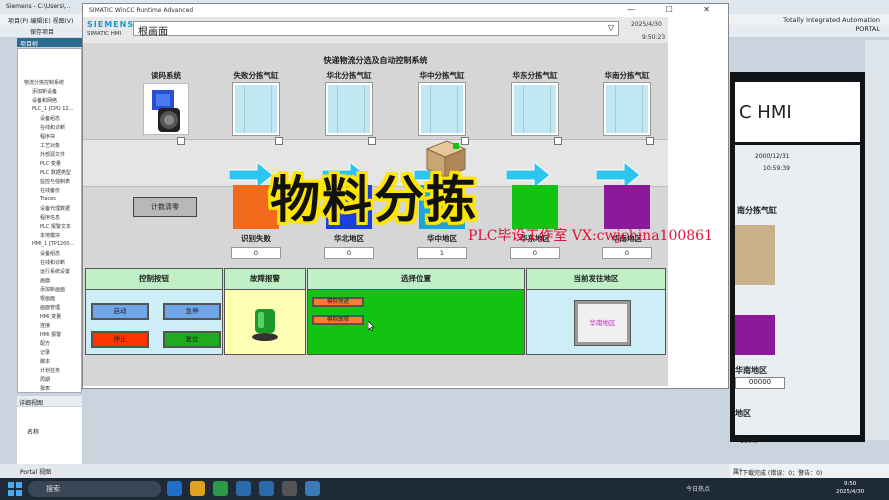 This screenshot has height=500, width=889. What do you see at coordinates (120, 339) in the screenshot?
I see `stop-button: 停止` at bounding box center [120, 339].